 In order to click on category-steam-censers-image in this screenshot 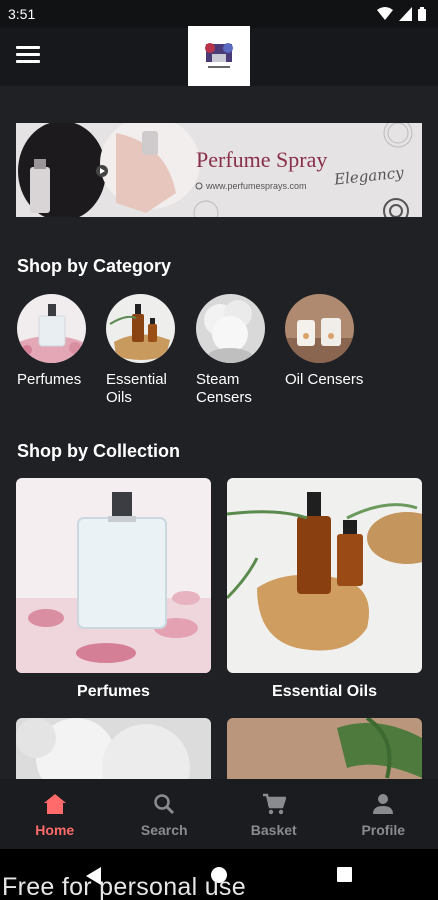, I will do `click(230, 328)`.